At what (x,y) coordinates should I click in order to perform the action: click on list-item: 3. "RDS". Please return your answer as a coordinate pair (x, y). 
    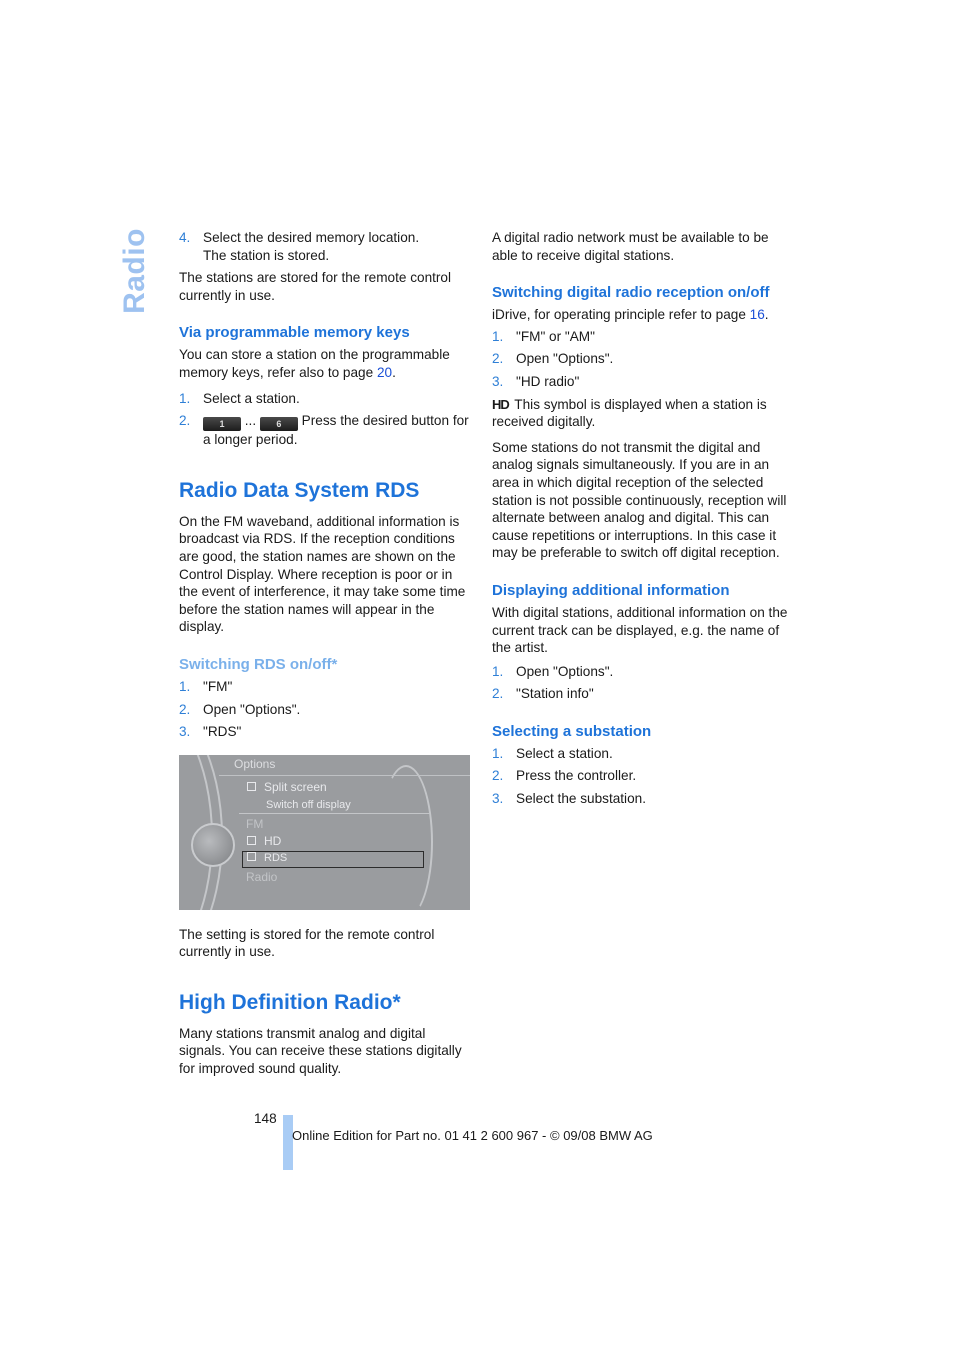
    Looking at the image, I should click on (210, 732).